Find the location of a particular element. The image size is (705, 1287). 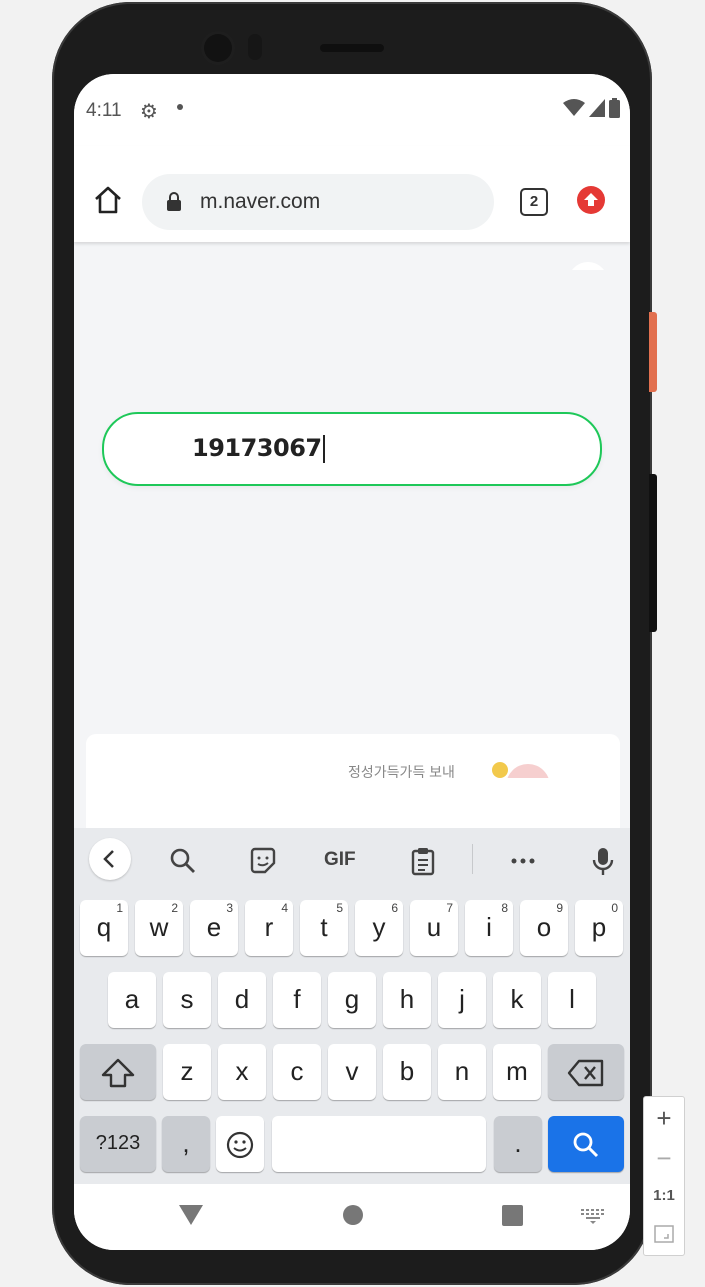

space-key is located at coordinates (379, 1144).